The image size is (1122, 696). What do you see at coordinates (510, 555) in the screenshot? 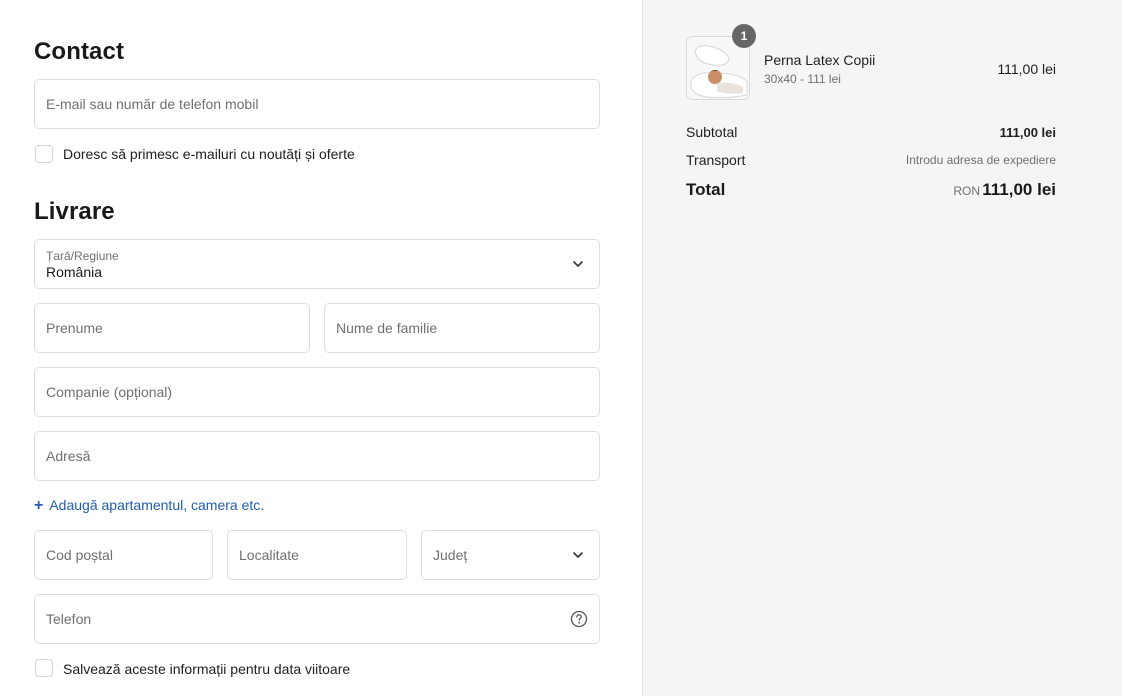
I see `county-select: Județ` at bounding box center [510, 555].